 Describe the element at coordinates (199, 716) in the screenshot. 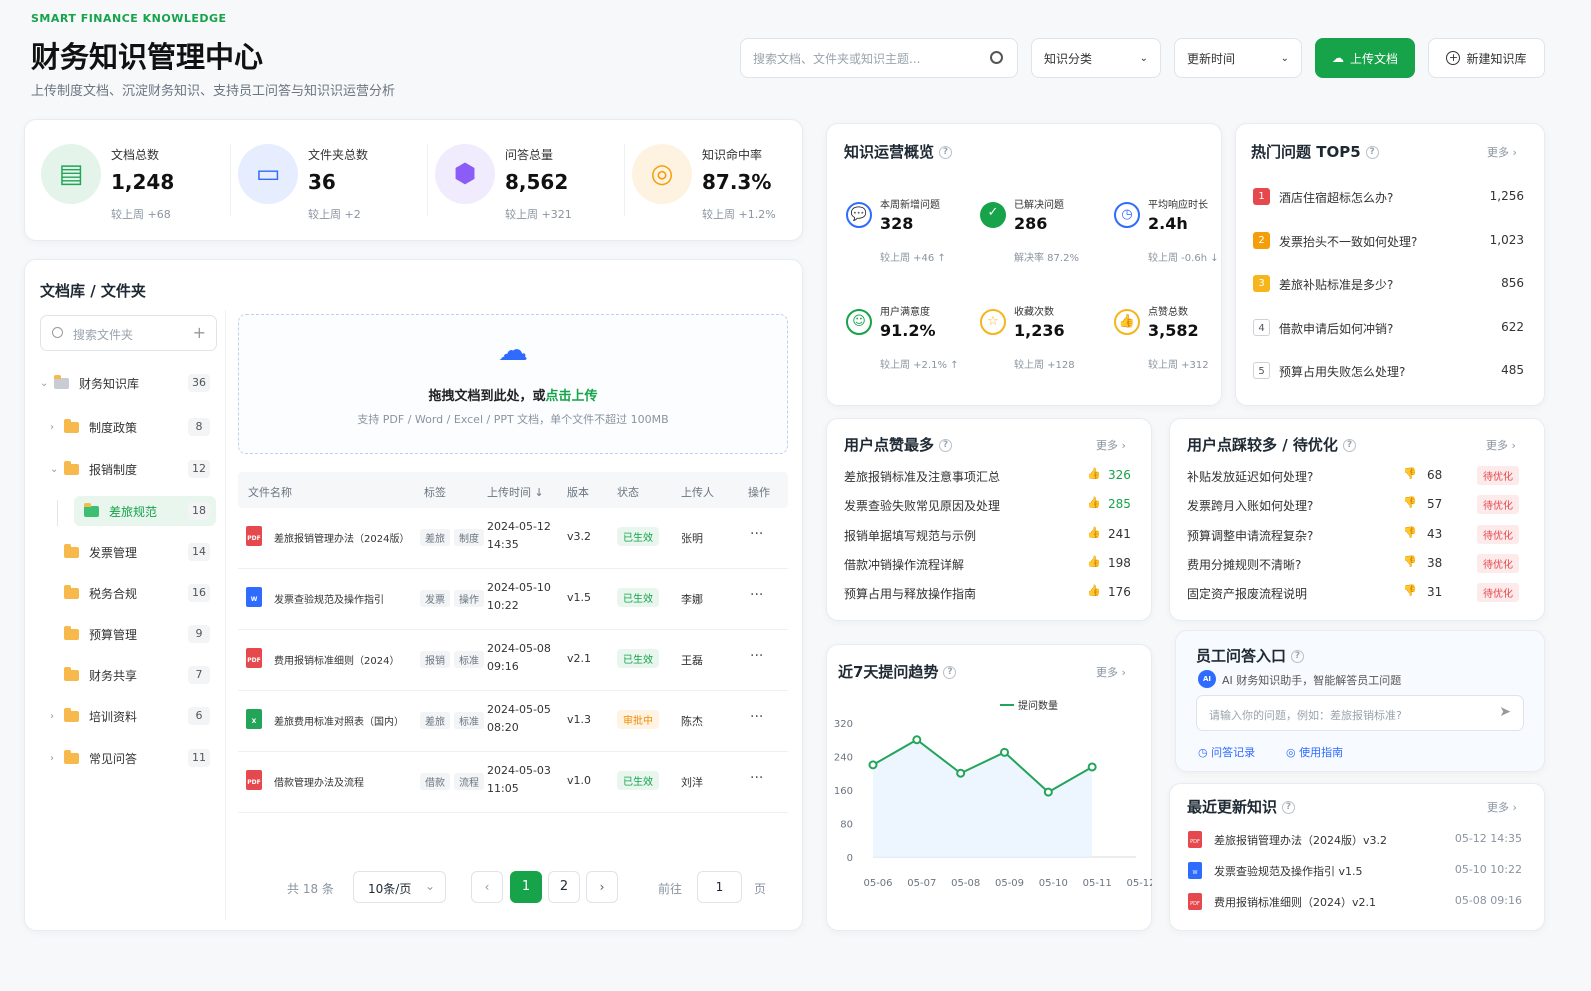

I see `folder-count: 6` at that location.